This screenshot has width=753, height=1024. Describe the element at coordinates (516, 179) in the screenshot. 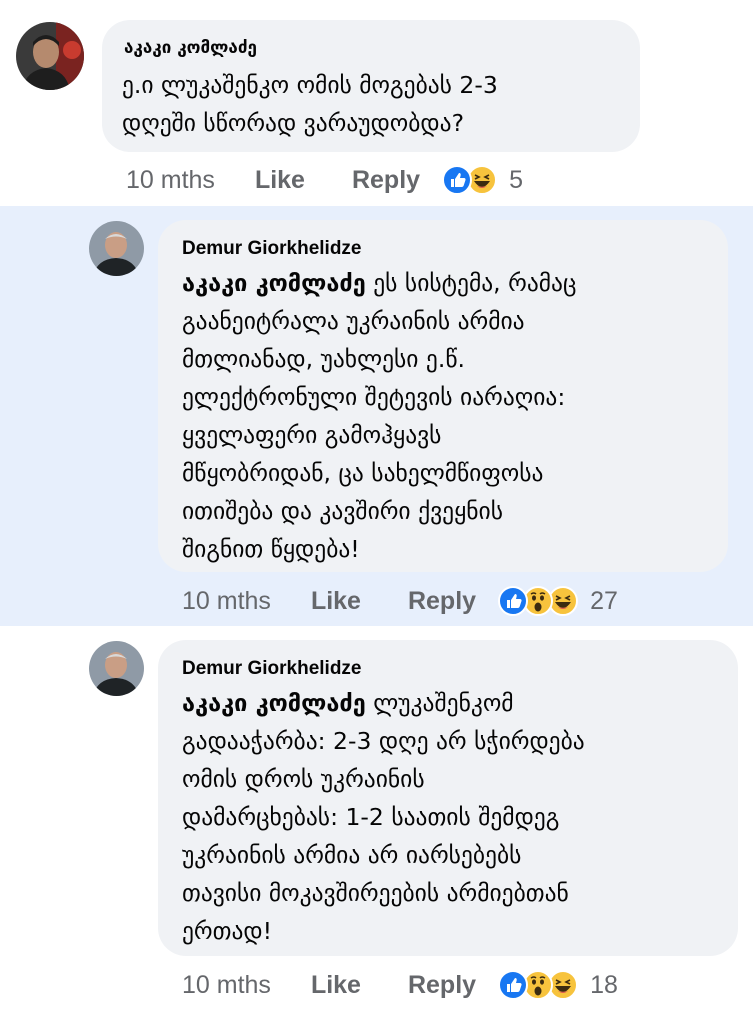

I see `reaction-count: 5` at that location.